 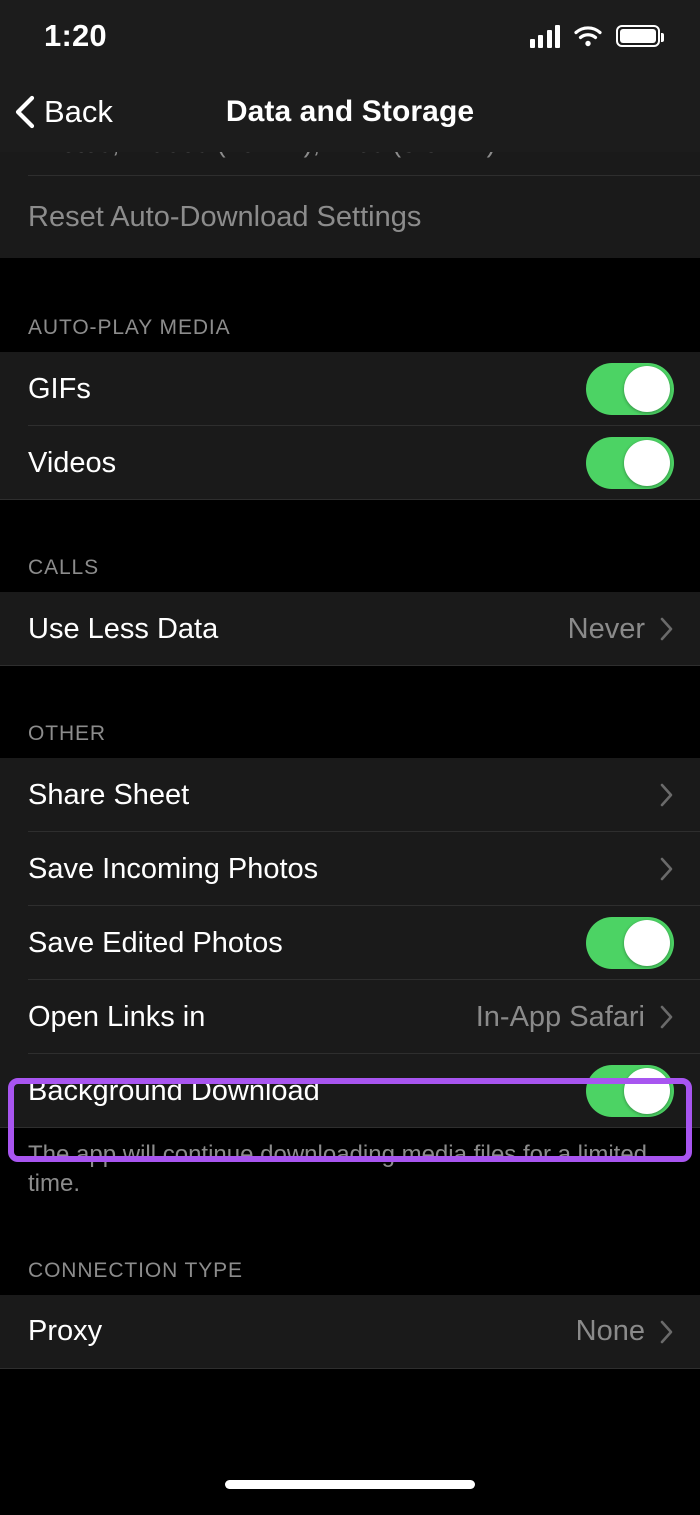 I want to click on row-save-edited-photos: Save Edited Photos, so click(x=350, y=943).